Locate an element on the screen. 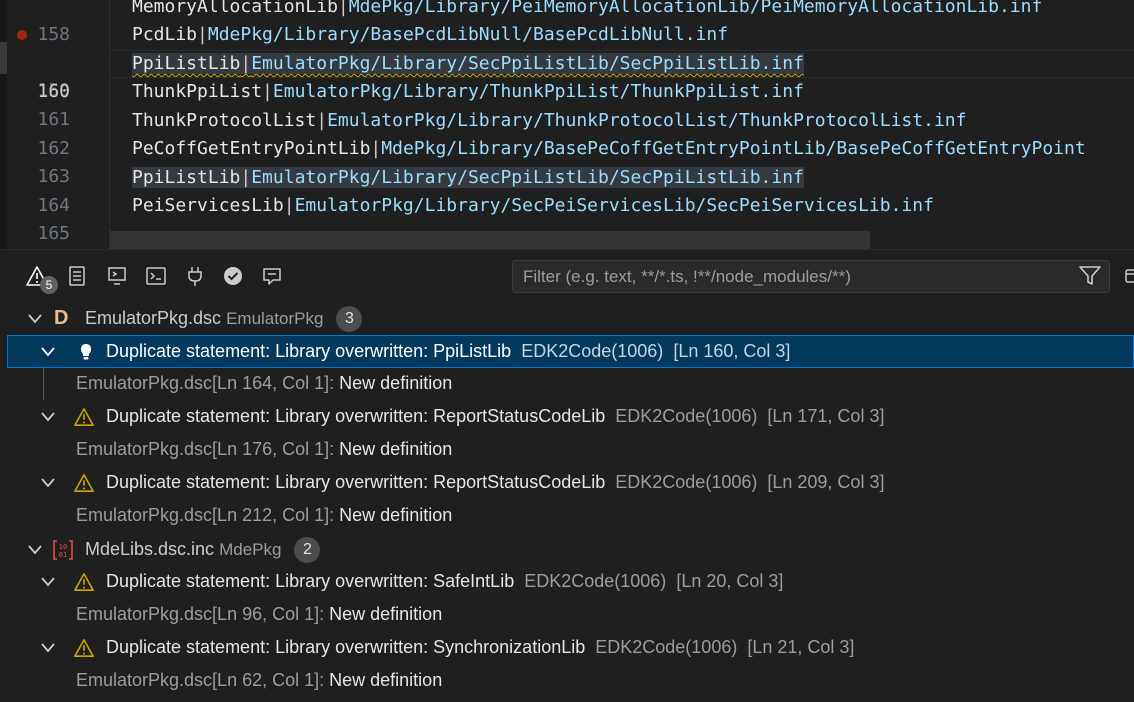  ports-tab-icon is located at coordinates (195, 276).